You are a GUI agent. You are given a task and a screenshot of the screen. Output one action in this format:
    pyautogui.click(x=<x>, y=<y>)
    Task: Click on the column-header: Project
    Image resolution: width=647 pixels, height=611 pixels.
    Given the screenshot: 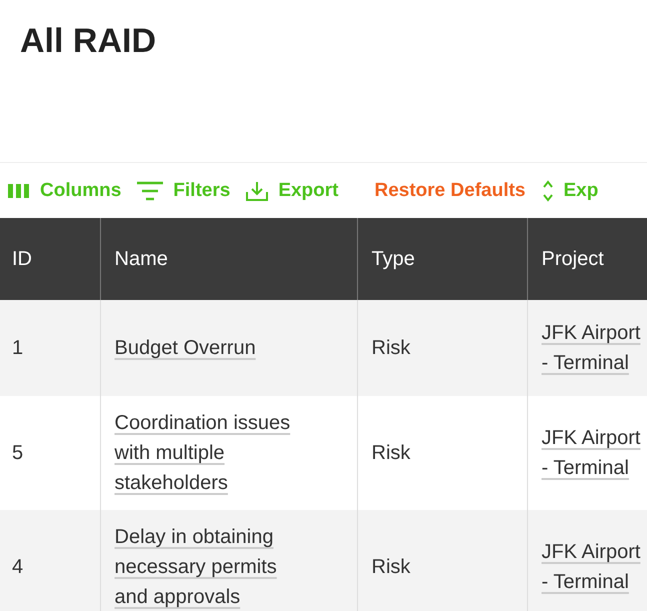 What is the action you would take?
    pyautogui.click(x=587, y=259)
    